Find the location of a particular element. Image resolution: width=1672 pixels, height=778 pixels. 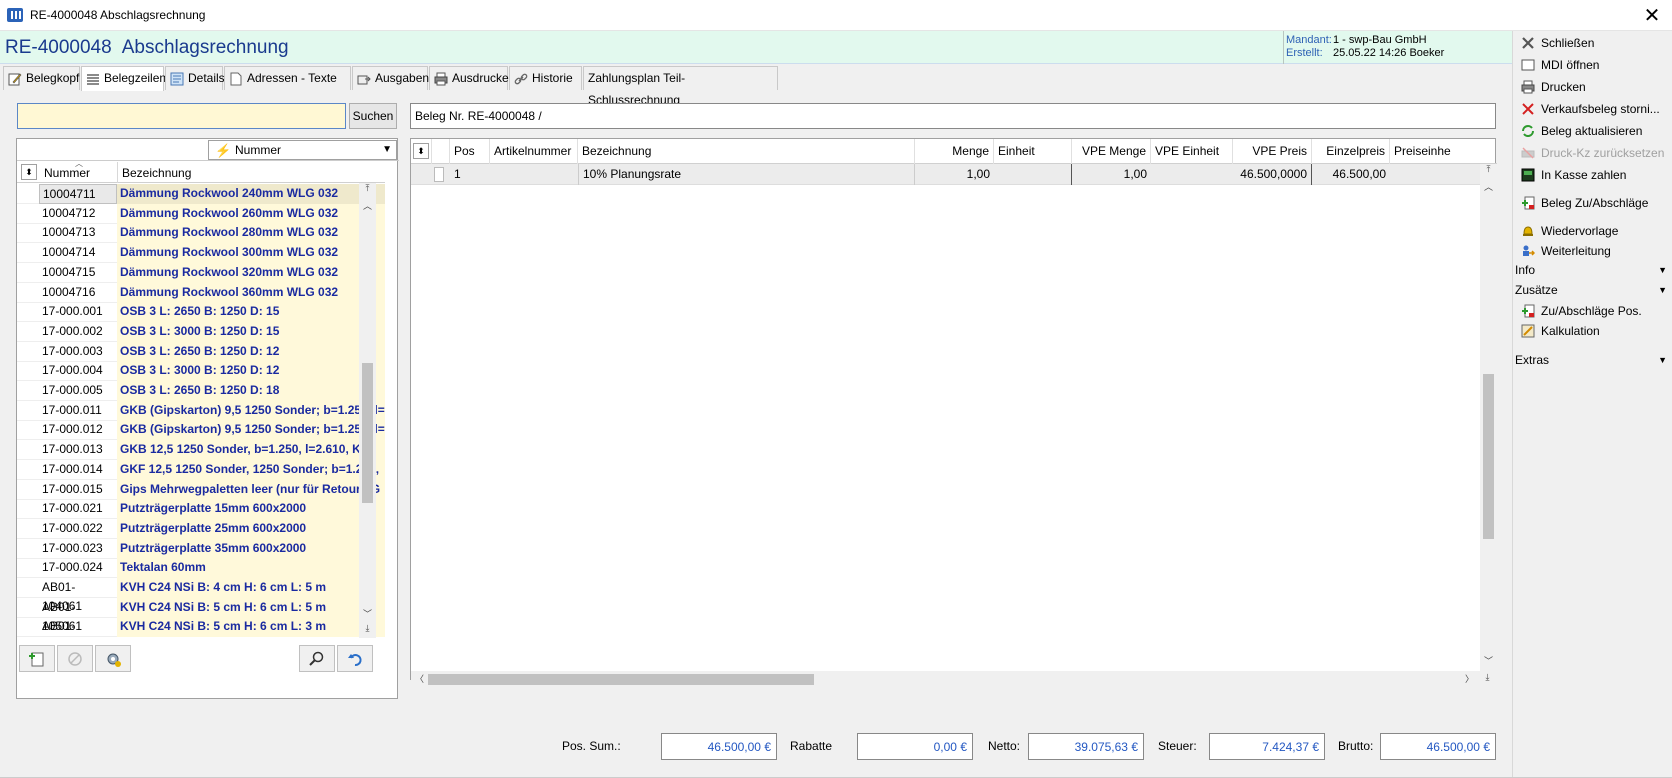

refresh-label: Beleg aktualisieren is located at coordinates (1592, 131).